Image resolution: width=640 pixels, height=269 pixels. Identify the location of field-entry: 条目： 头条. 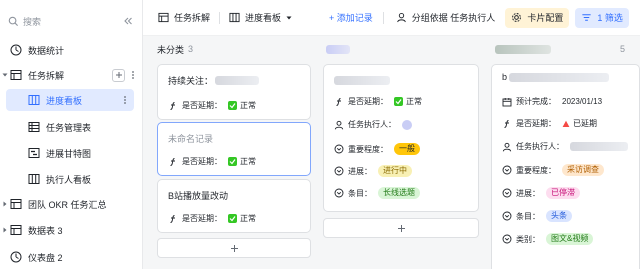
(537, 216).